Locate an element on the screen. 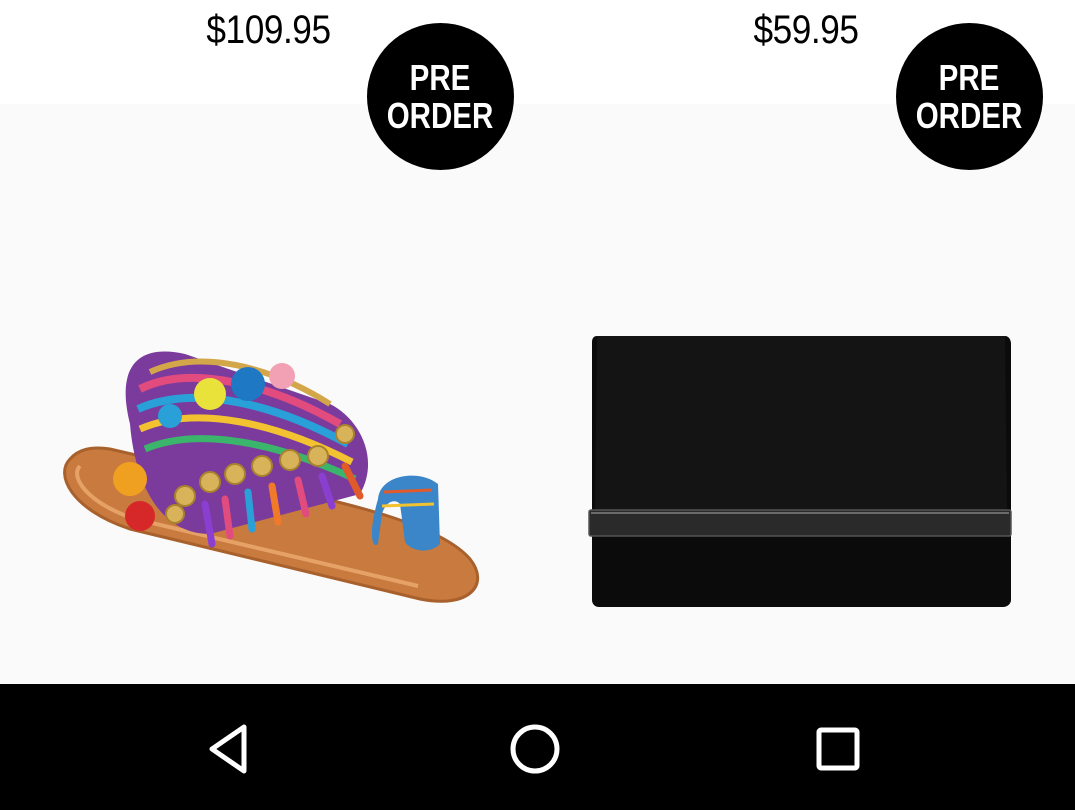 The width and height of the screenshot is (1075, 810). home-button is located at coordinates (535, 749).